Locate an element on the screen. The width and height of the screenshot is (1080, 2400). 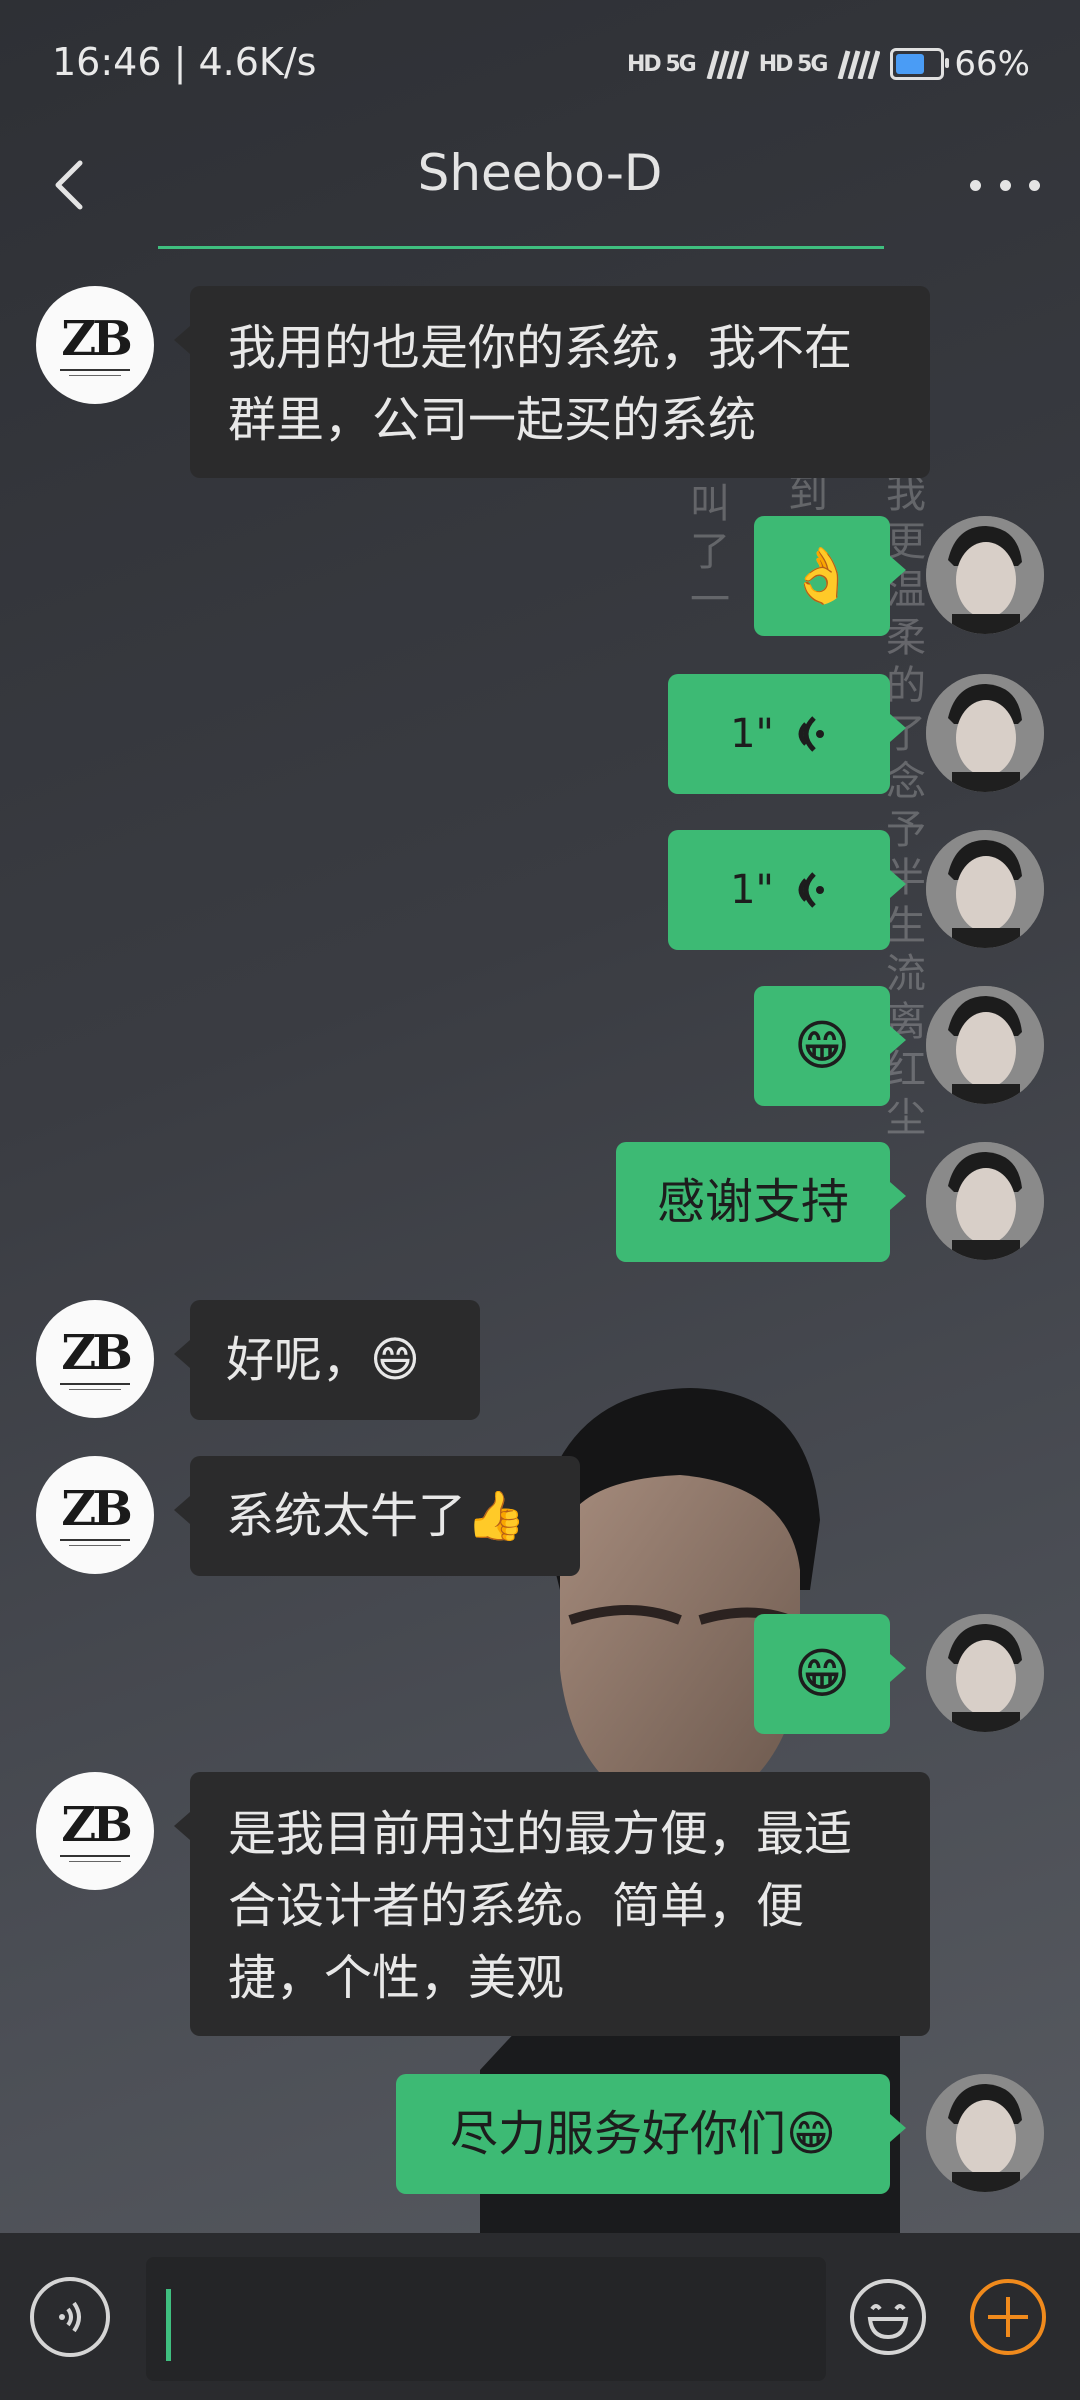
message-bubble-incoming: 好呢，😄 is located at coordinates (327, 1360).